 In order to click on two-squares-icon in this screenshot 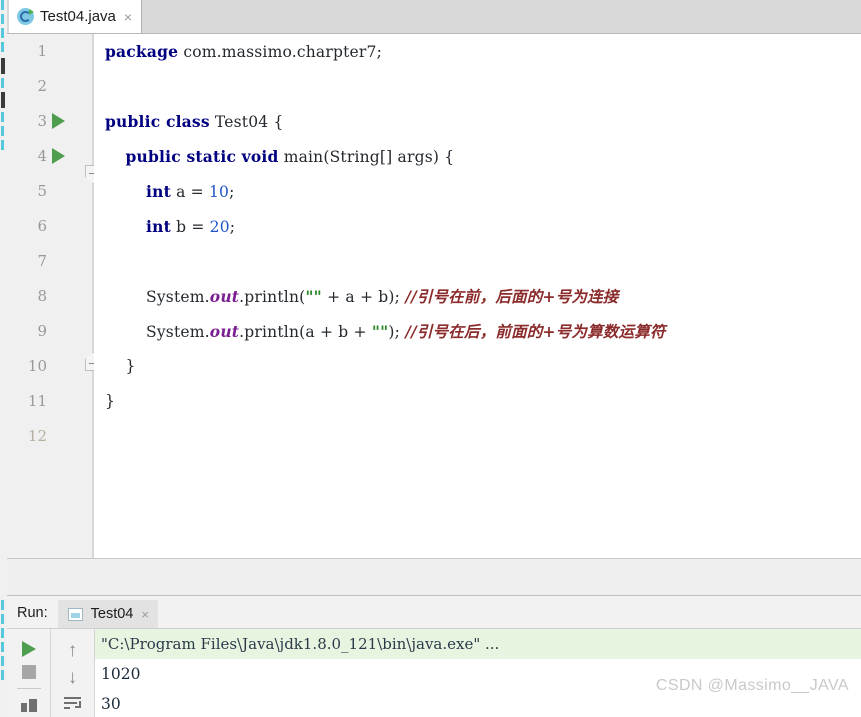, I will do `click(28, 705)`.